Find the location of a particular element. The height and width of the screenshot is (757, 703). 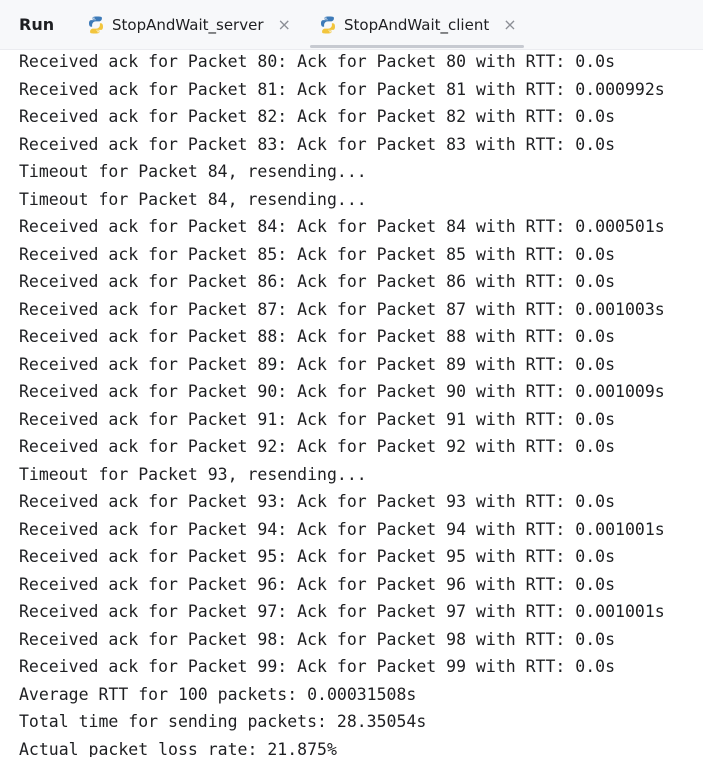

tab-stopandwait-server: StopAndWait_server × is located at coordinates (193, 25).